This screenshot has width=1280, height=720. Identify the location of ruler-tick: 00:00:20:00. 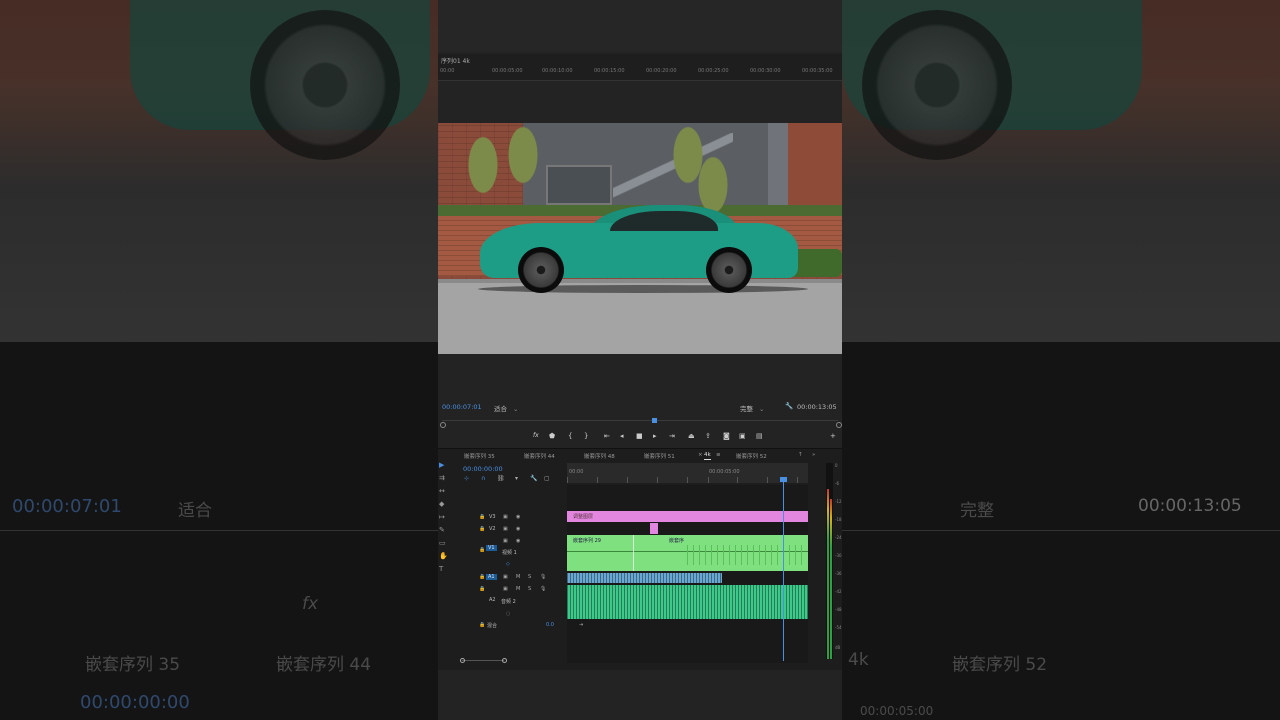
(661, 71).